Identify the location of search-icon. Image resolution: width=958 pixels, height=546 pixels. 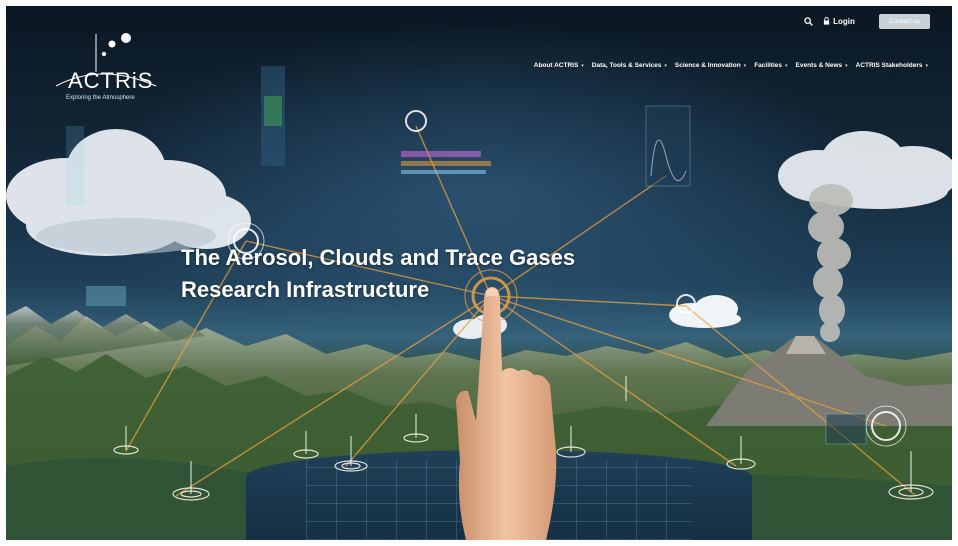
(809, 21).